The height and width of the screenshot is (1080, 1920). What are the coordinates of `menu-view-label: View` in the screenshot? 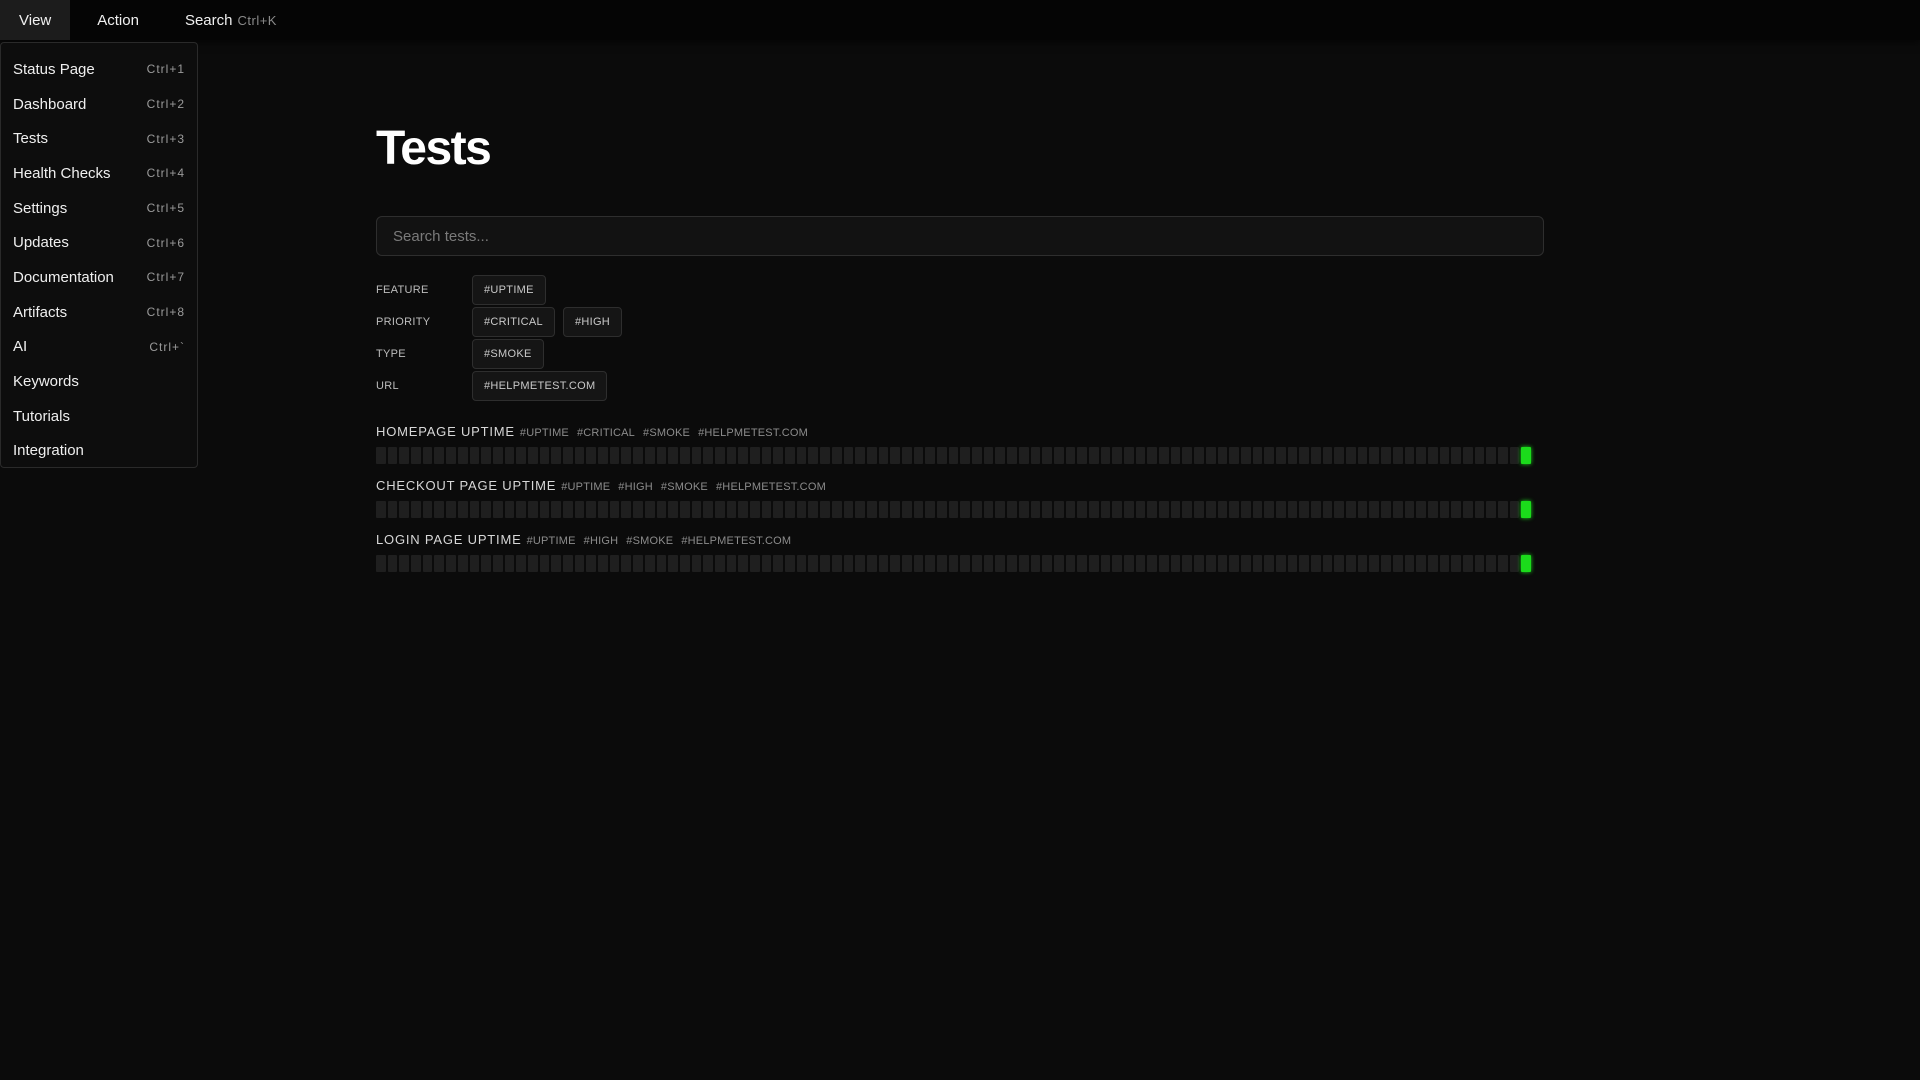 It's located at (35, 20).